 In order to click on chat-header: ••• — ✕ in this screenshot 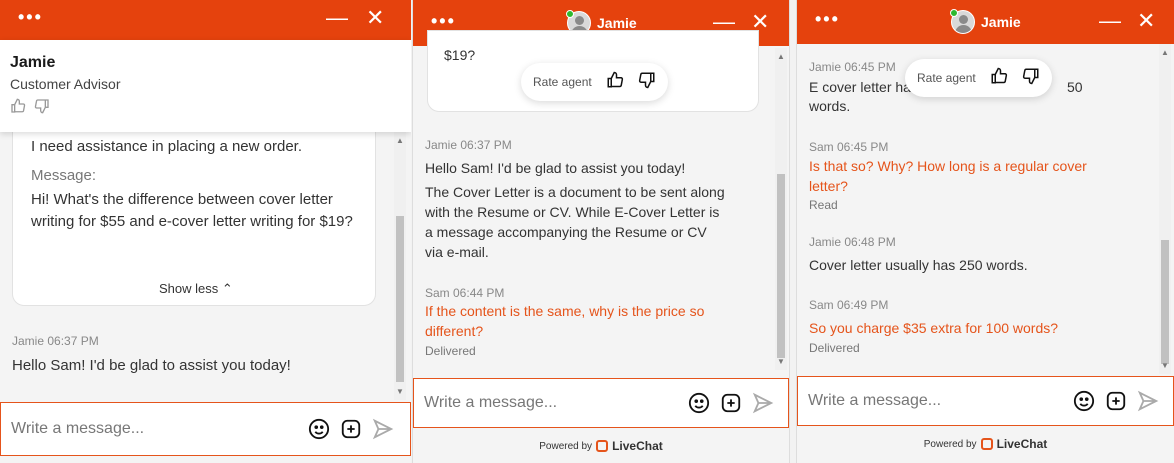, I will do `click(205, 20)`.